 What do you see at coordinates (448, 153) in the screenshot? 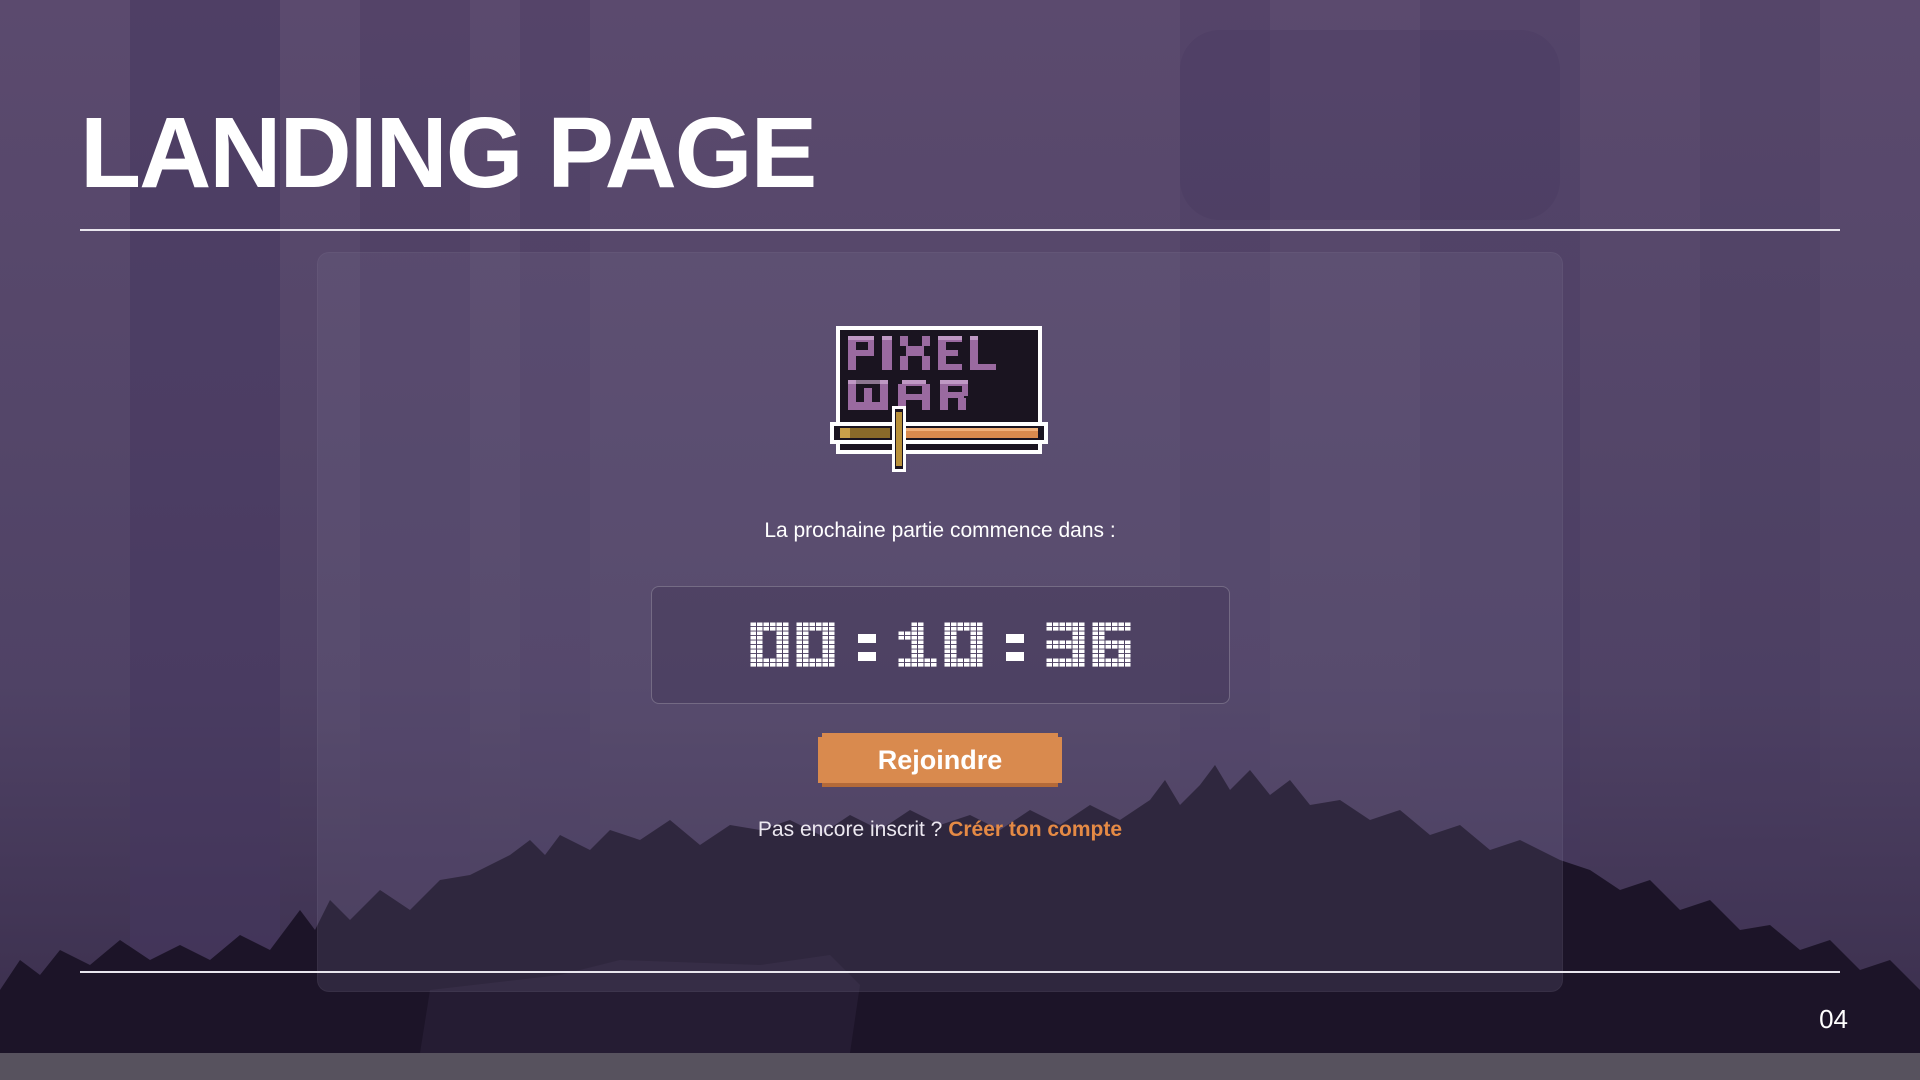
I see `page-title: LANDING PAGE` at bounding box center [448, 153].